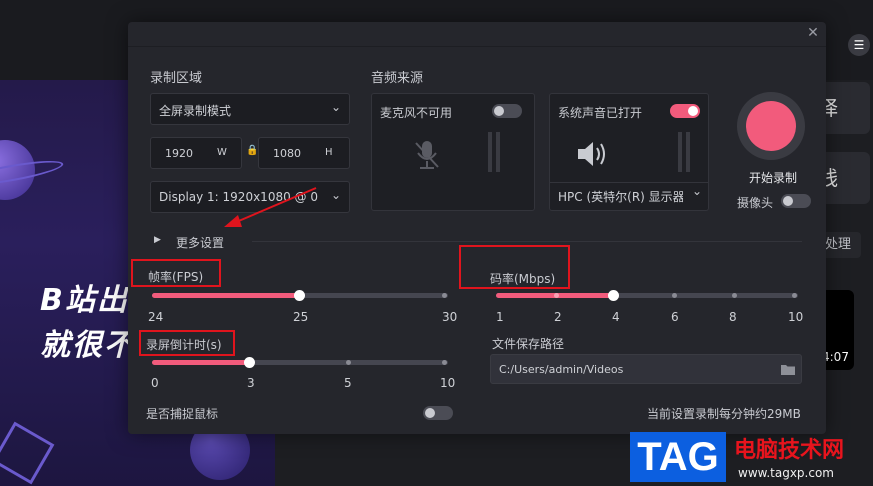 This screenshot has height=486, width=873. I want to click on camera-label: 摄像头, so click(755, 203).